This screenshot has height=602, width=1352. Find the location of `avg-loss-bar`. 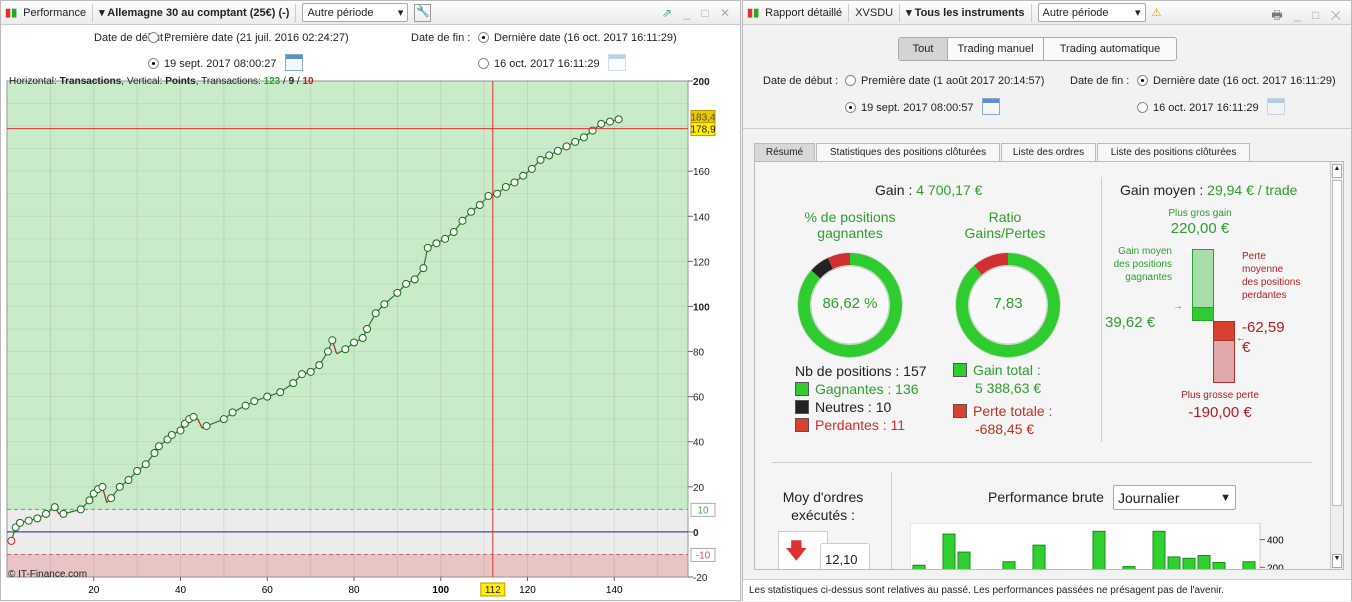

avg-loss-bar is located at coordinates (1224, 331).